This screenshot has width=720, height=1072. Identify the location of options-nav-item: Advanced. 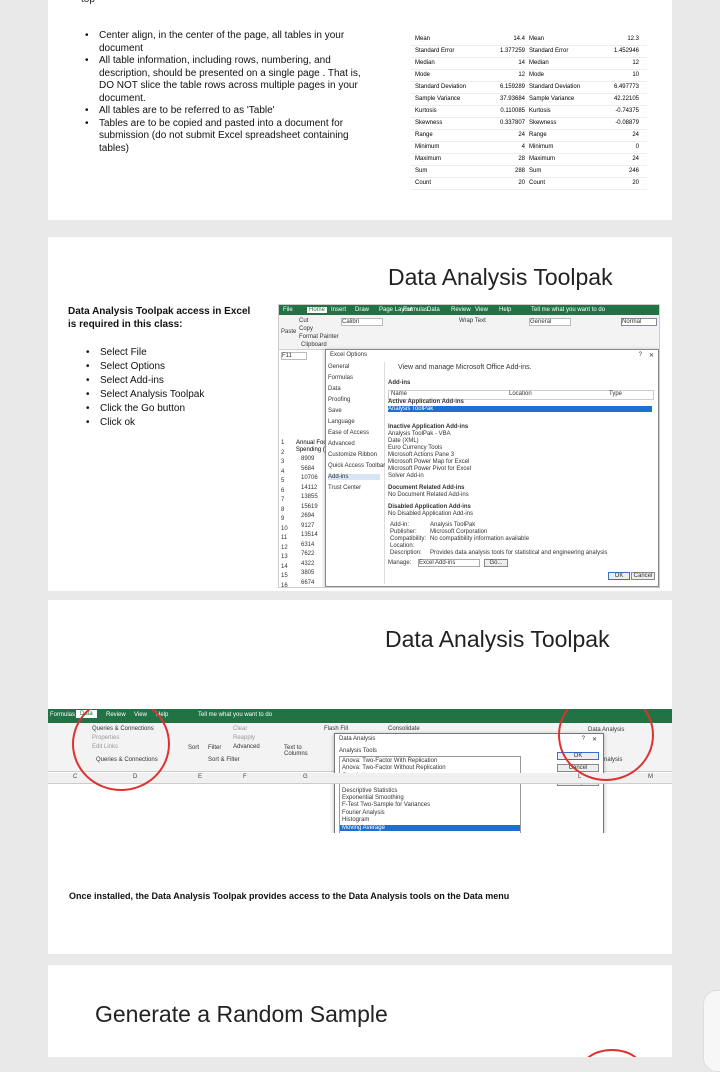
(354, 444).